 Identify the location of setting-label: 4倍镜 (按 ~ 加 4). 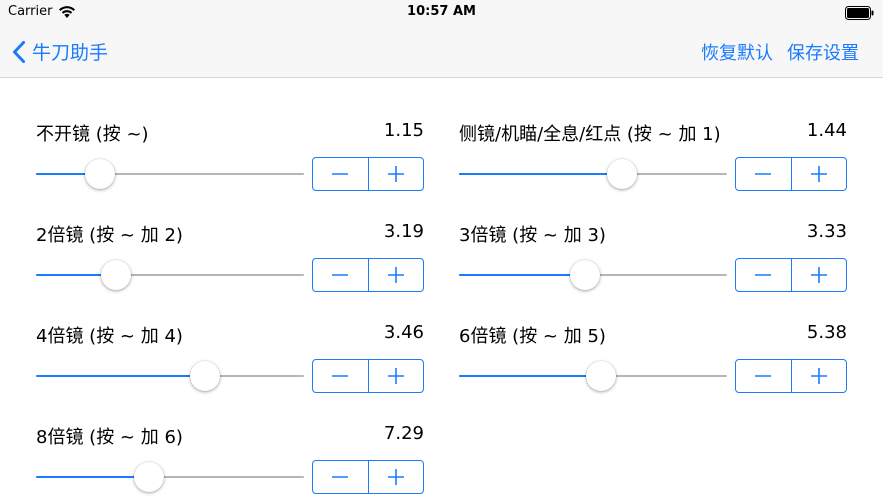
(109, 336).